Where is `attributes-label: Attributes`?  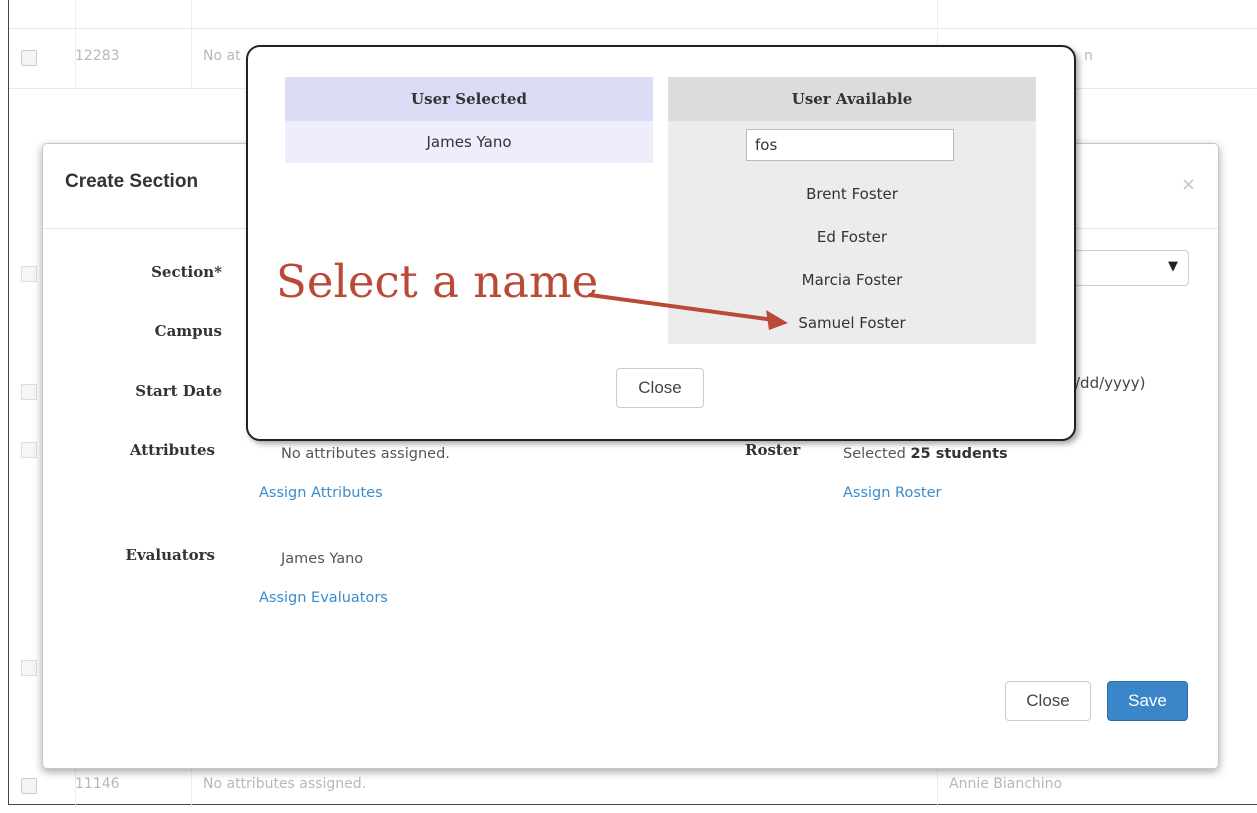 attributes-label: Attributes is located at coordinates (172, 450).